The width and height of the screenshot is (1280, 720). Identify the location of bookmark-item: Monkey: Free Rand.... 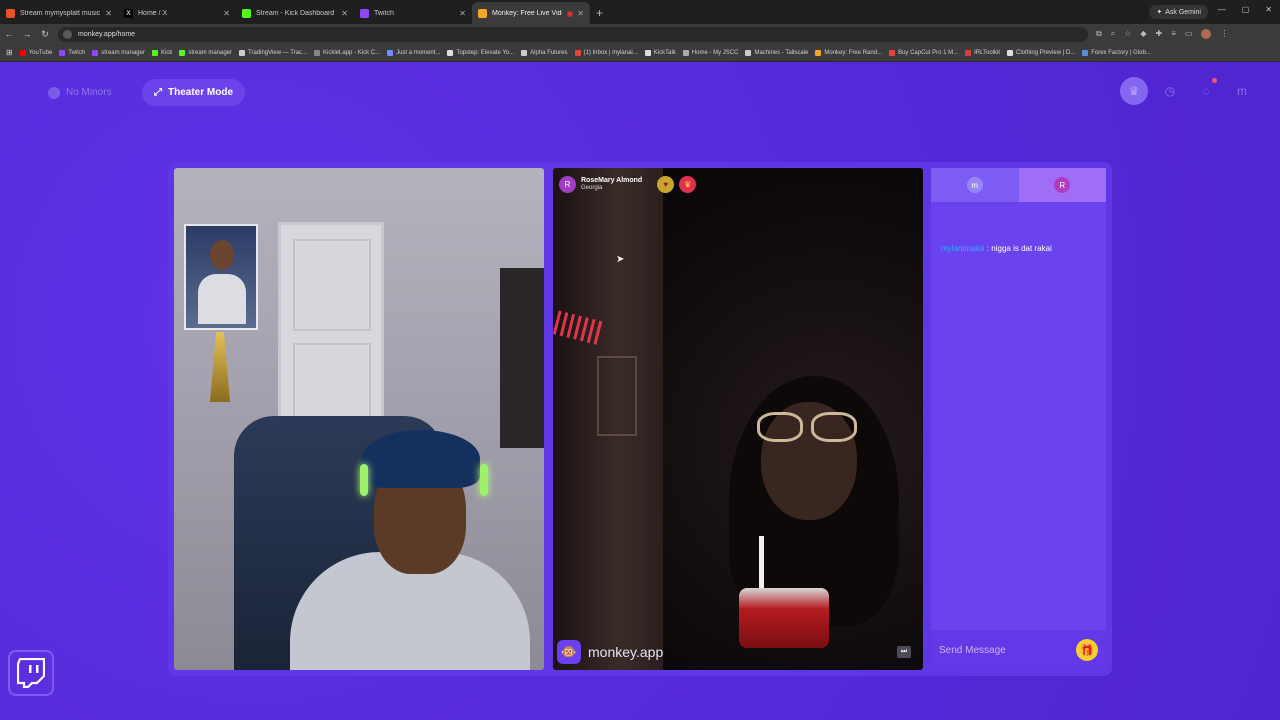
(848, 52).